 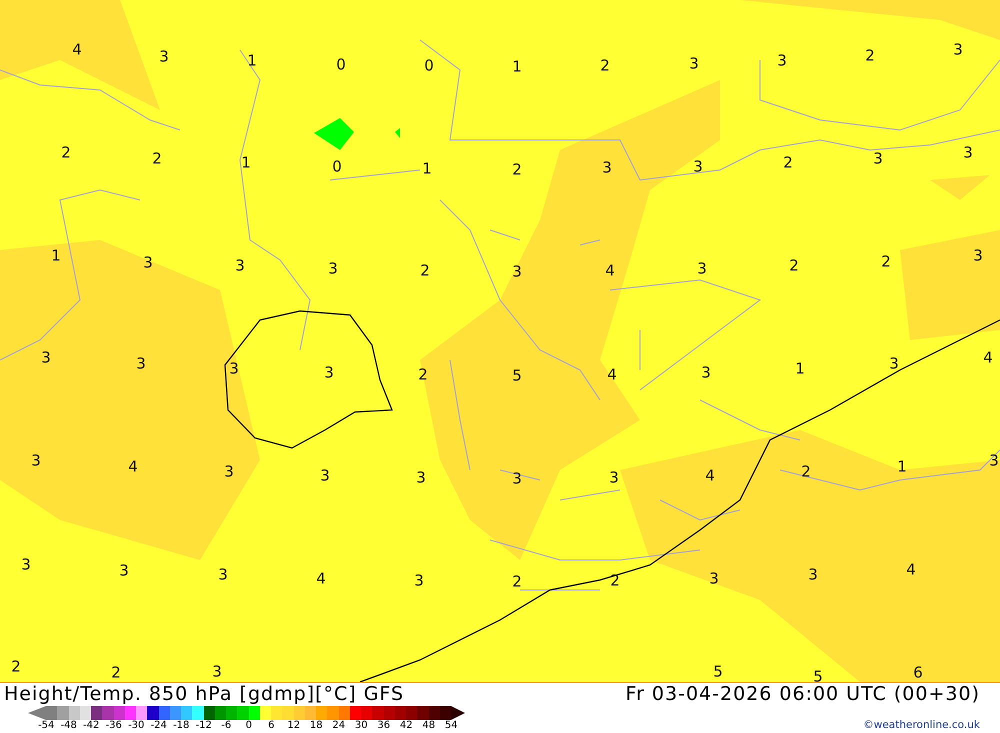 I want to click on legend-tick-label: -30, so click(x=136, y=725).